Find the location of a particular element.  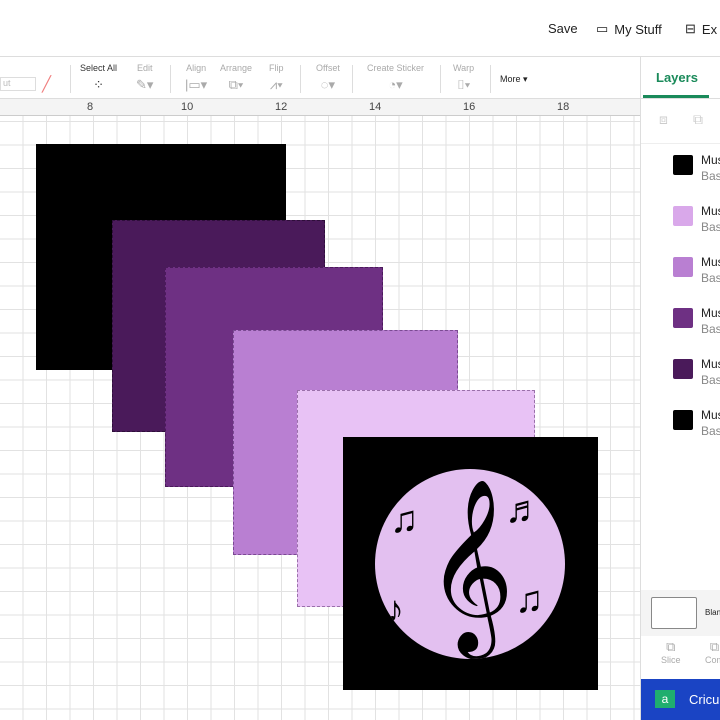

linetype-value: ut is located at coordinates (7, 83).